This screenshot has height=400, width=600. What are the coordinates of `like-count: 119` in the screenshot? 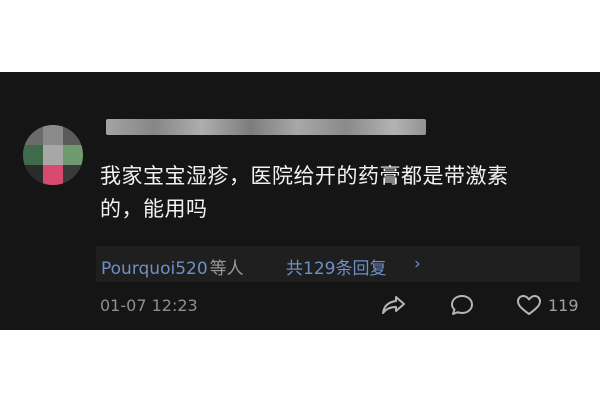 It's located at (563, 305).